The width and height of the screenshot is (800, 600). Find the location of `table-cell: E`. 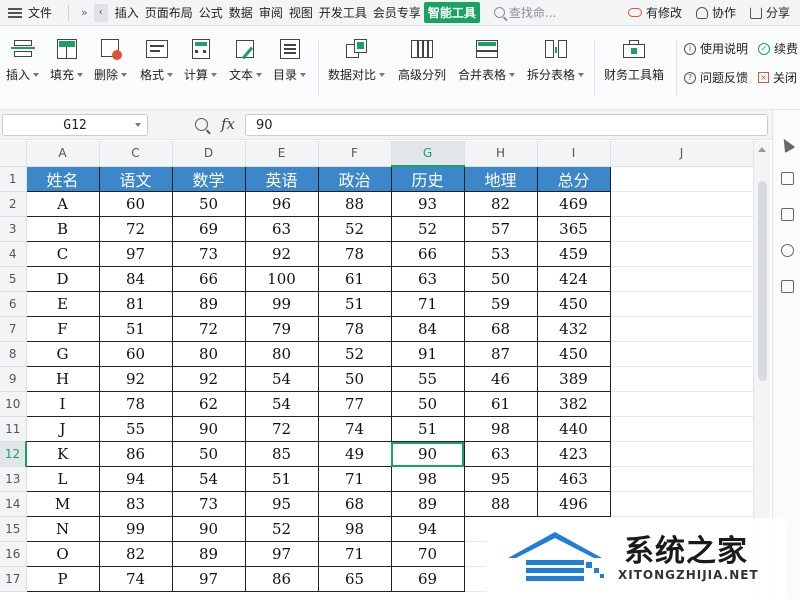

table-cell: E is located at coordinates (62, 304).